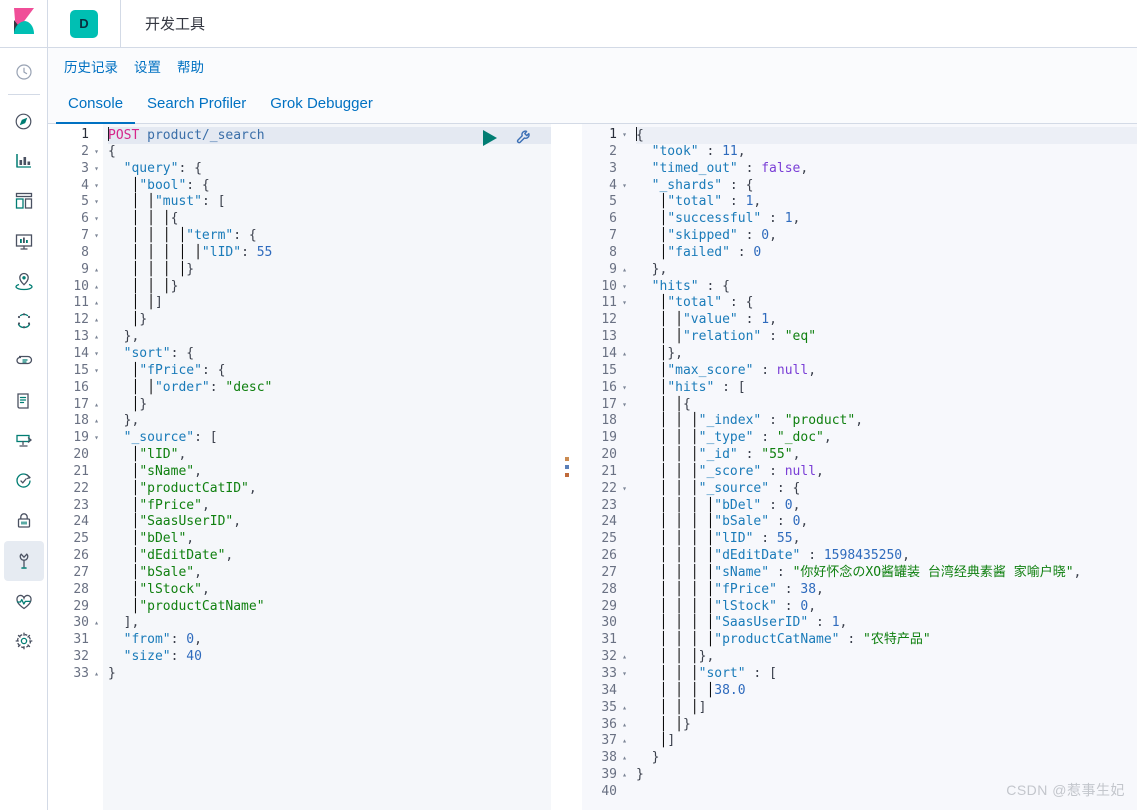 This screenshot has height=810, width=1137. Describe the element at coordinates (606, 775) in the screenshot. I see `line-number: 39 ▴` at that location.